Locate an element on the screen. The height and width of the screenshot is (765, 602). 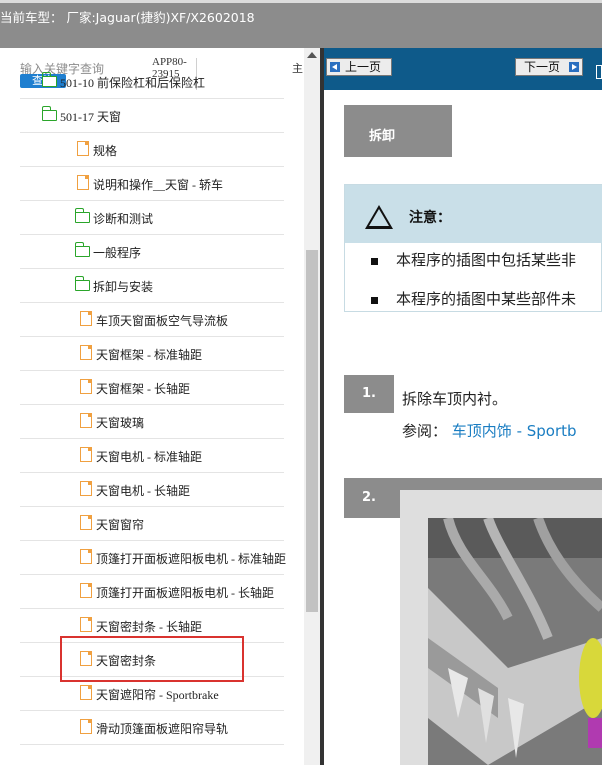
tree-item: 拆卸与安装 is located at coordinates (152, 286).